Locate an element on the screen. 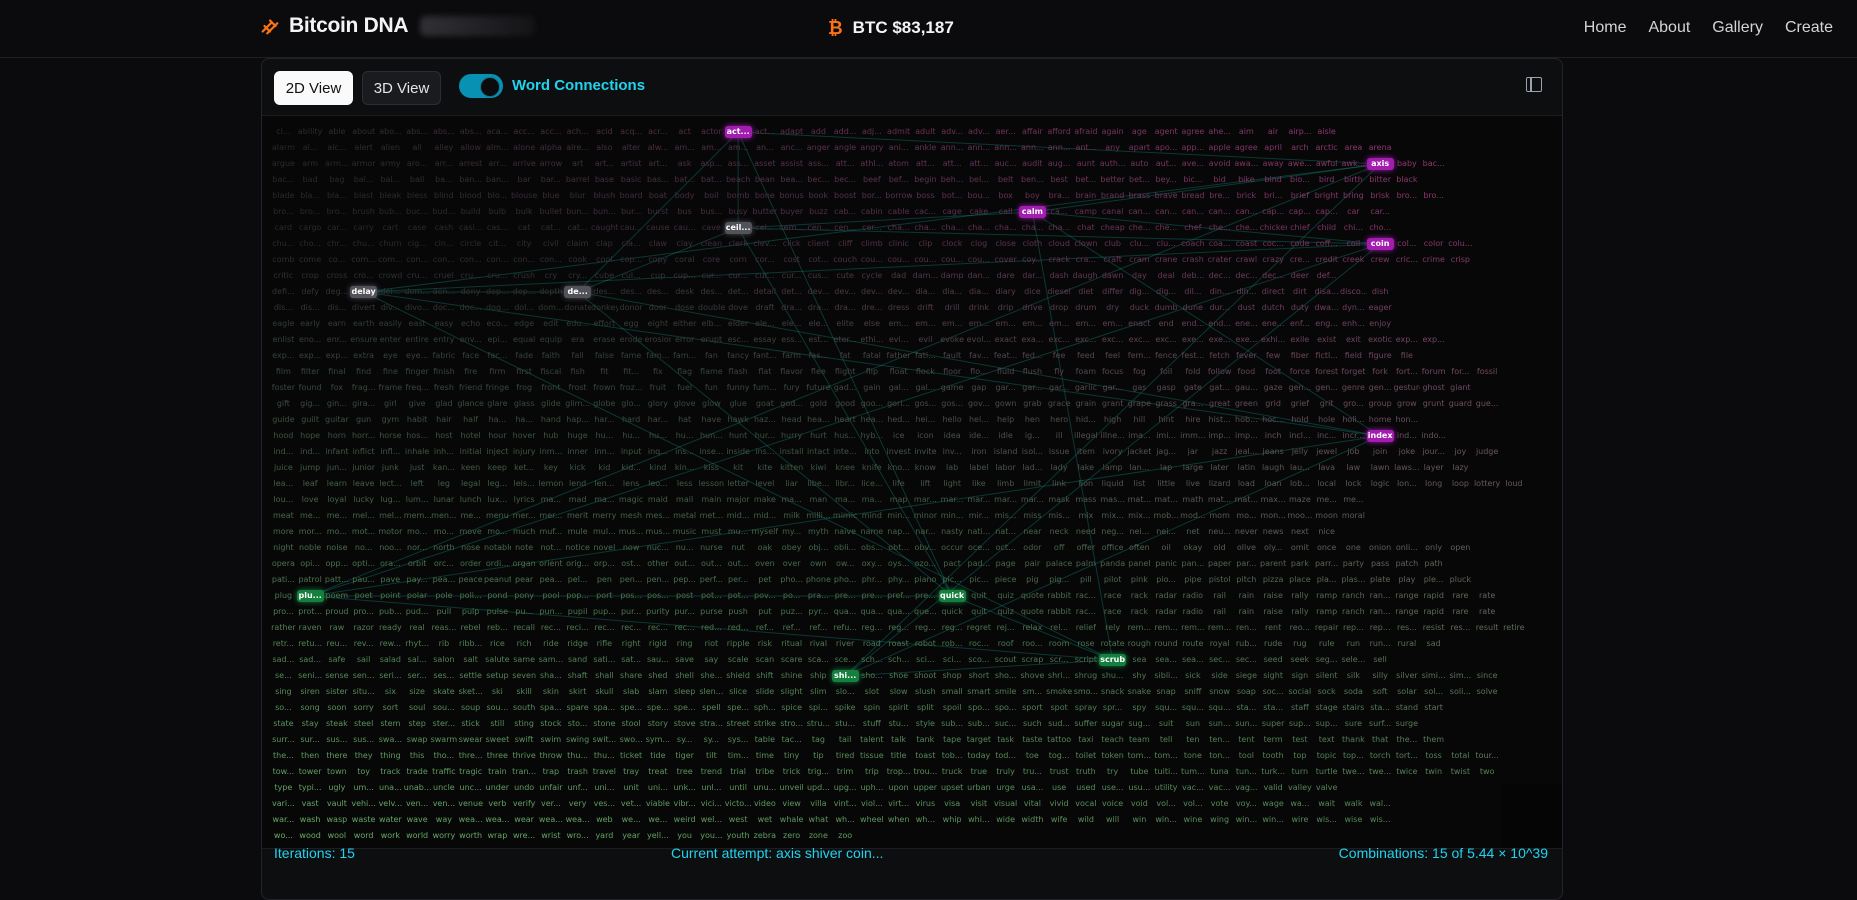 The width and height of the screenshot is (1857, 900). word-cell: fix is located at coordinates (658, 372).